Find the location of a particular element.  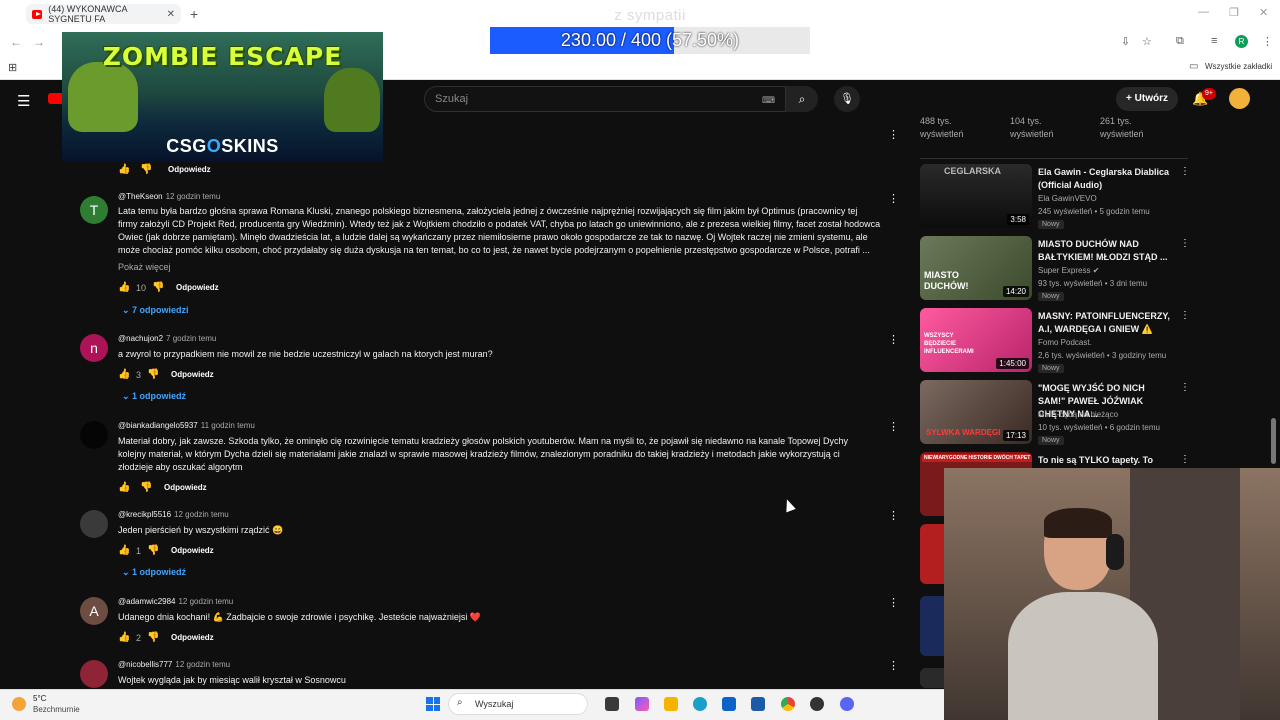

keyboard-icon: ⌨ is located at coordinates (768, 100).